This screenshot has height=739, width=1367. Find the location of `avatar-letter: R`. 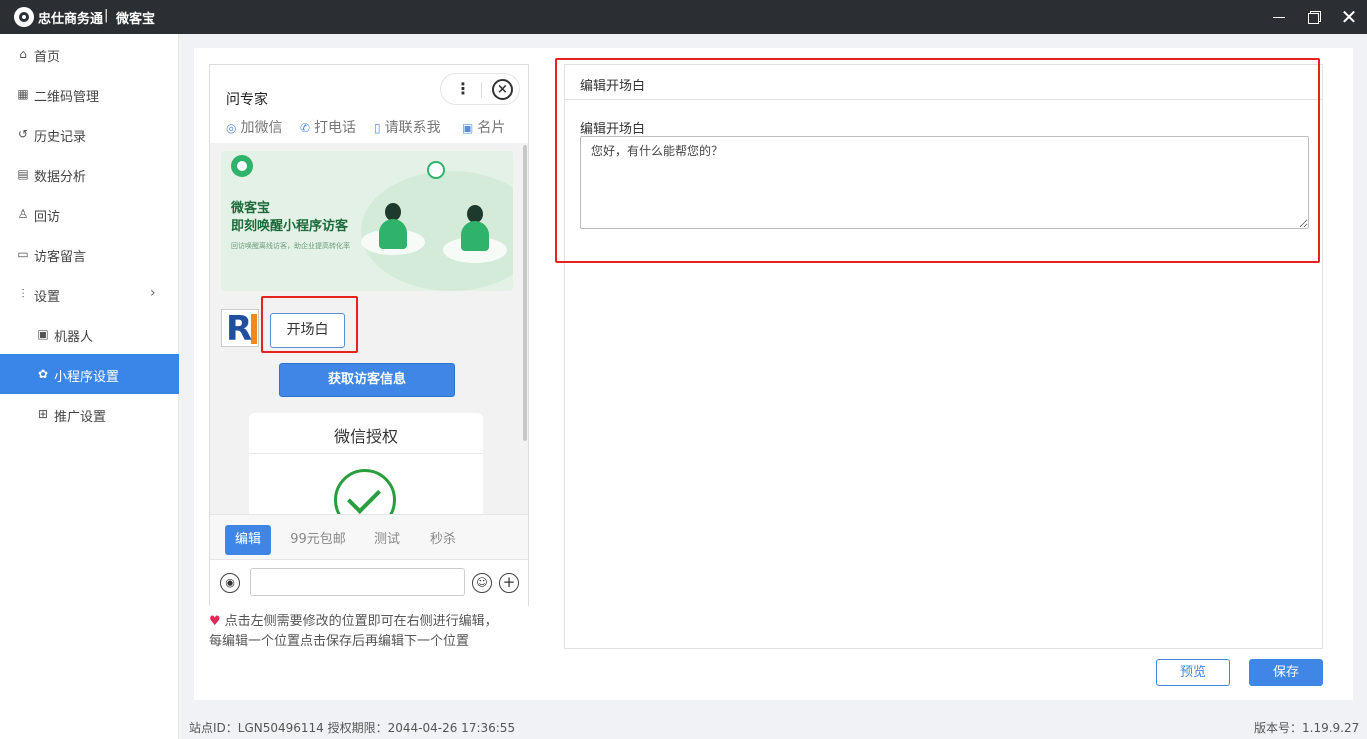

avatar-letter: R is located at coordinates (239, 329).